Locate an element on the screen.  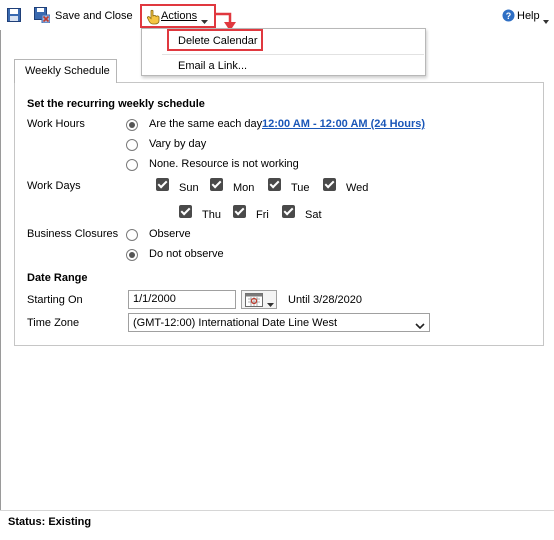
time-zone-label: Time Zone is located at coordinates (53, 323).